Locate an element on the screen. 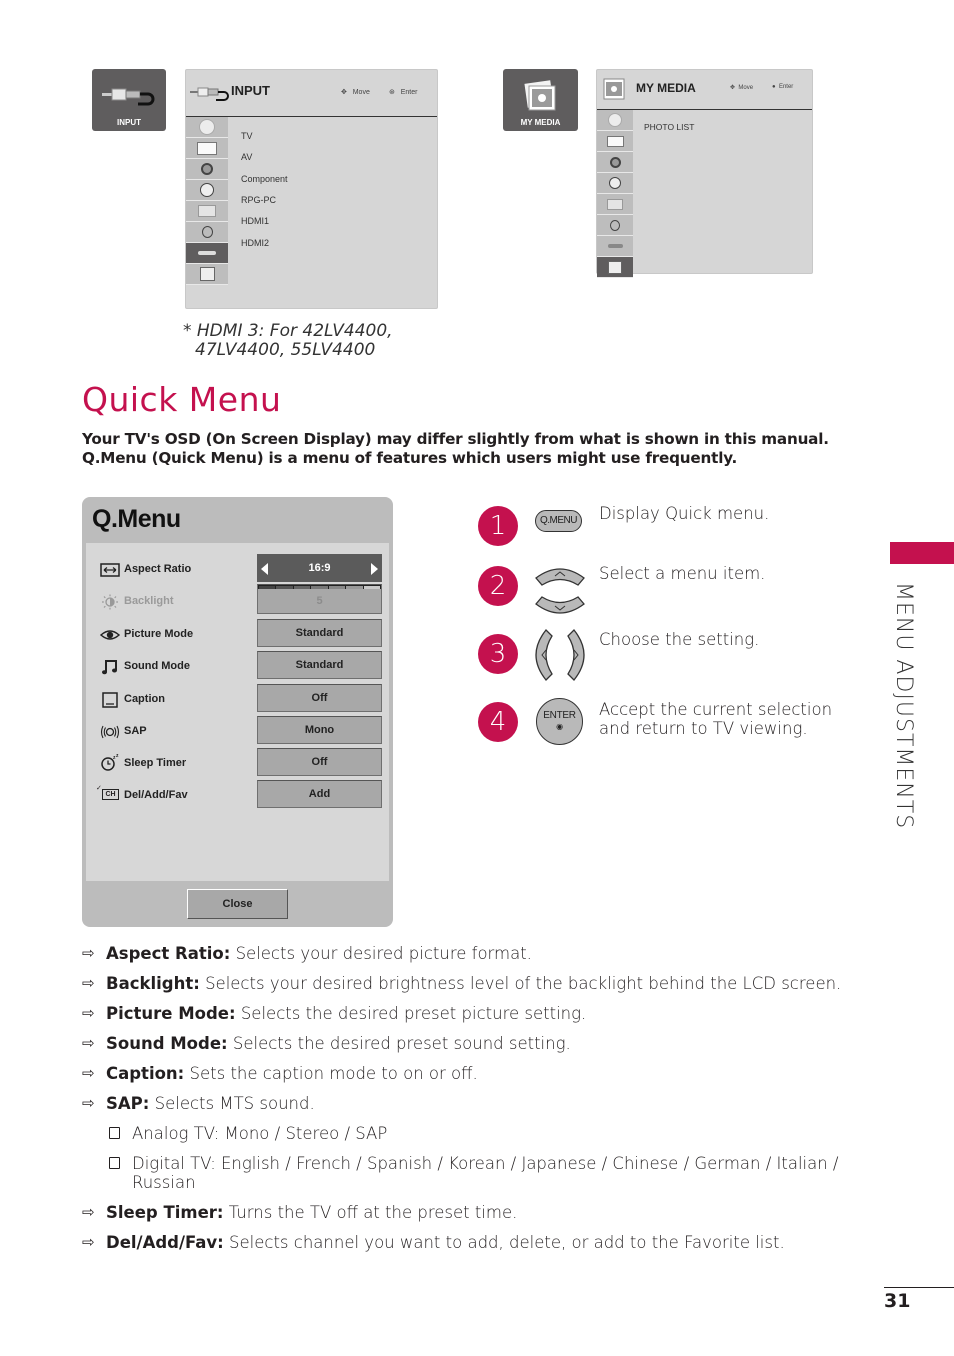 This screenshot has width=954, height=1356. qmenu-row-picture-mode: Picture Mode Standard is located at coordinates (237, 634).